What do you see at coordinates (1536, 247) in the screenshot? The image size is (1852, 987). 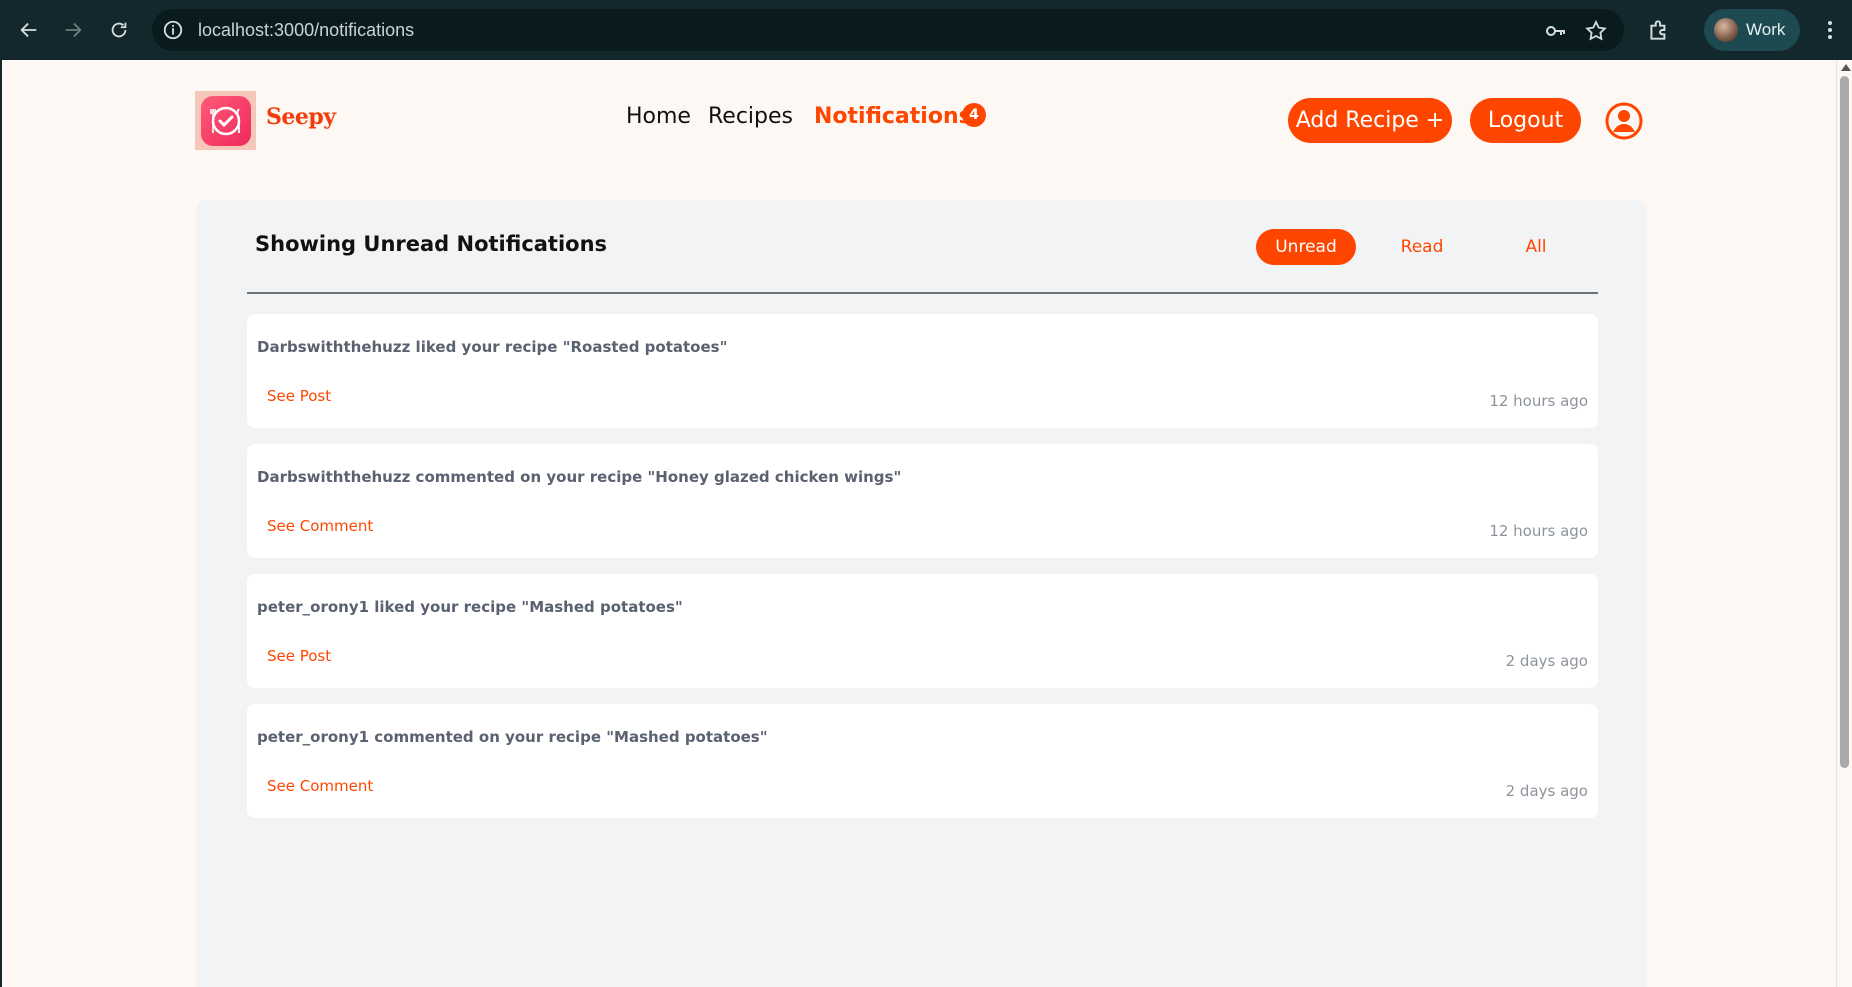 I see `tab-all: All` at bounding box center [1536, 247].